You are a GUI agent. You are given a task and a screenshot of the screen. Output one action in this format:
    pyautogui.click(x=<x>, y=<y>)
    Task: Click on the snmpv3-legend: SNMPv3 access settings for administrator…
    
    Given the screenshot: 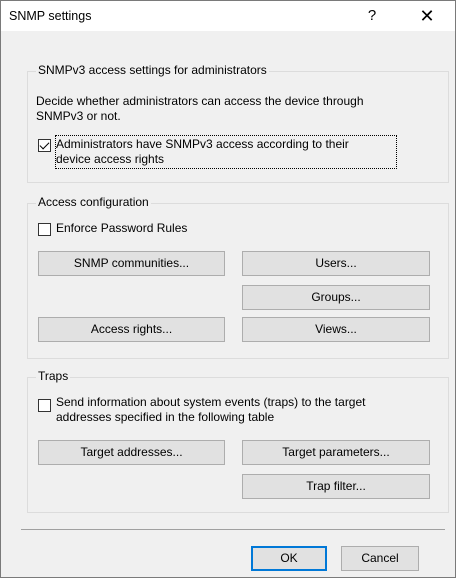 What is the action you would take?
    pyautogui.click(x=152, y=70)
    